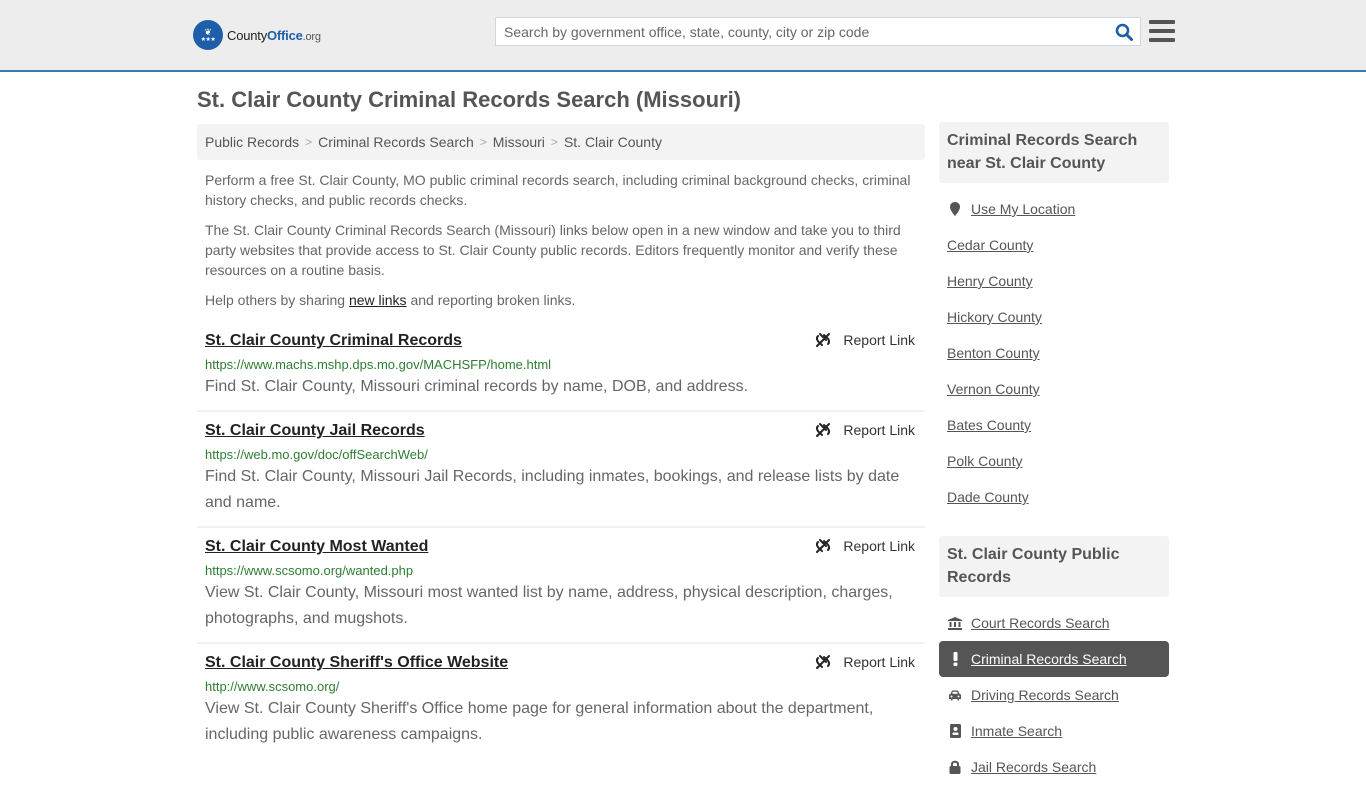  I want to click on hamburger-menu-icon, so click(1162, 31).